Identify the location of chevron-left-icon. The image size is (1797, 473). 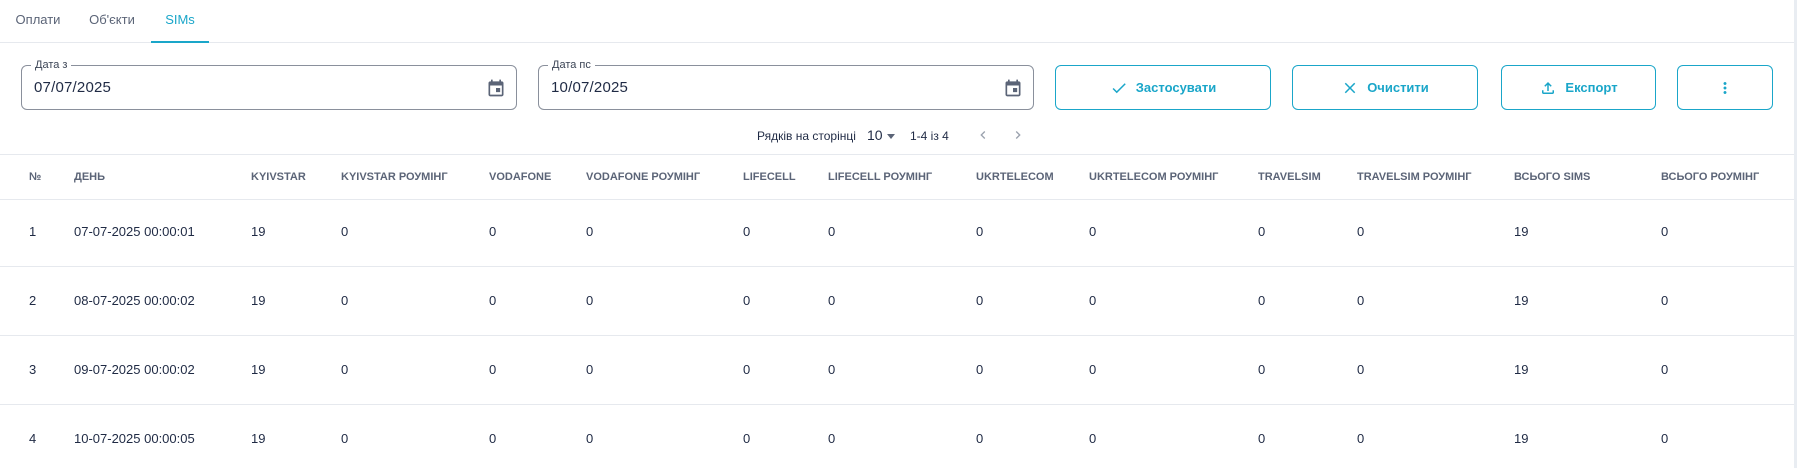
(983, 136).